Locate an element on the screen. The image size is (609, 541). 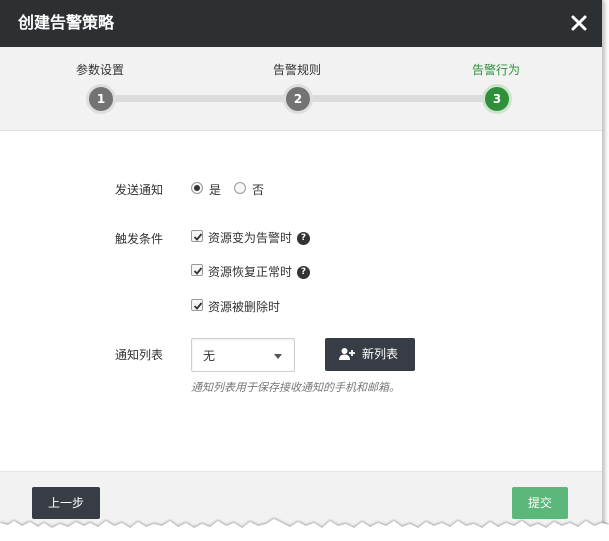
new-list-button: 新列表 is located at coordinates (370, 354).